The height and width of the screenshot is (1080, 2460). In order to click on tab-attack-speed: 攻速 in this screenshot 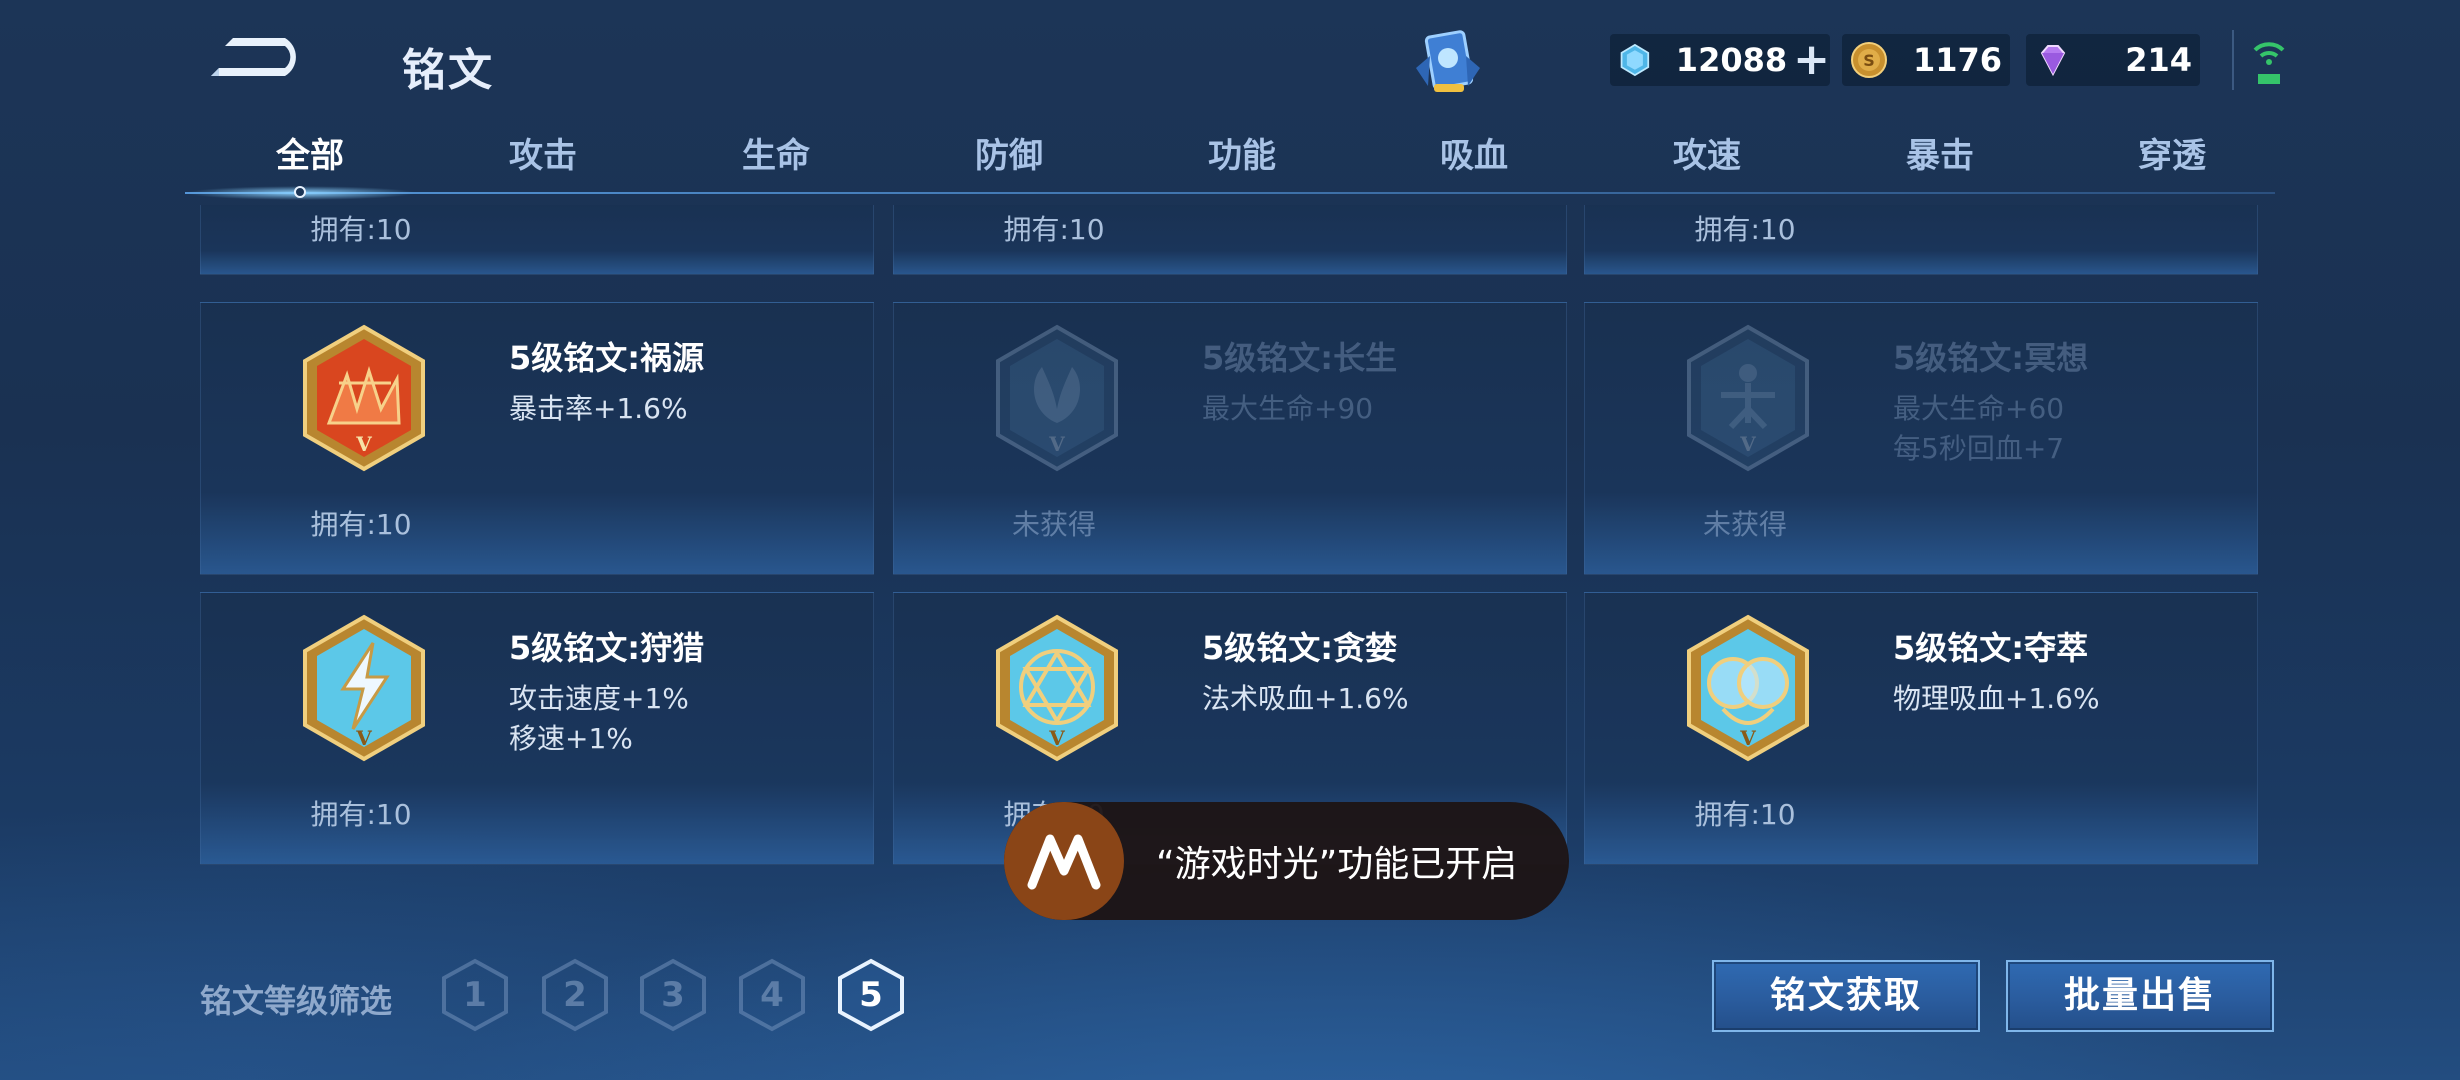, I will do `click(1707, 152)`.